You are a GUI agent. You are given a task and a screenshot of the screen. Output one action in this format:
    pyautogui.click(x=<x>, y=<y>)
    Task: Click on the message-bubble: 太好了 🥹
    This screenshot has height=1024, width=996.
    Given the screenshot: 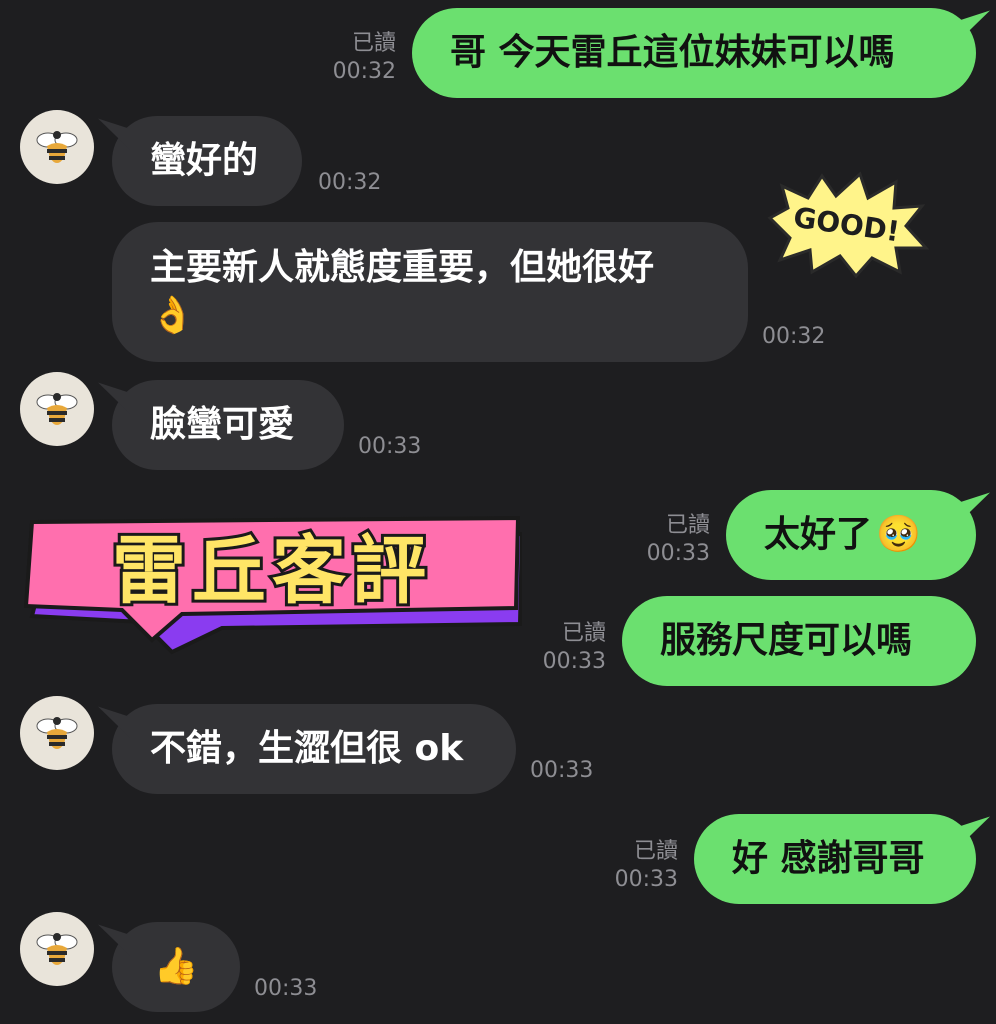 What is the action you would take?
    pyautogui.click(x=851, y=535)
    